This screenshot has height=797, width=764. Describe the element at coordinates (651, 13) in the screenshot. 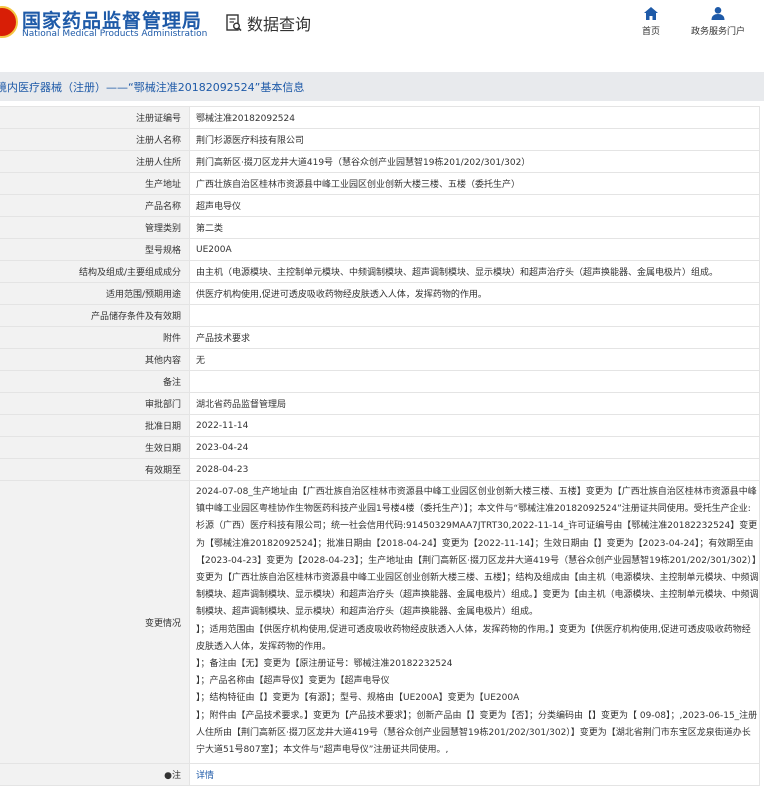

I see `home-icon` at that location.